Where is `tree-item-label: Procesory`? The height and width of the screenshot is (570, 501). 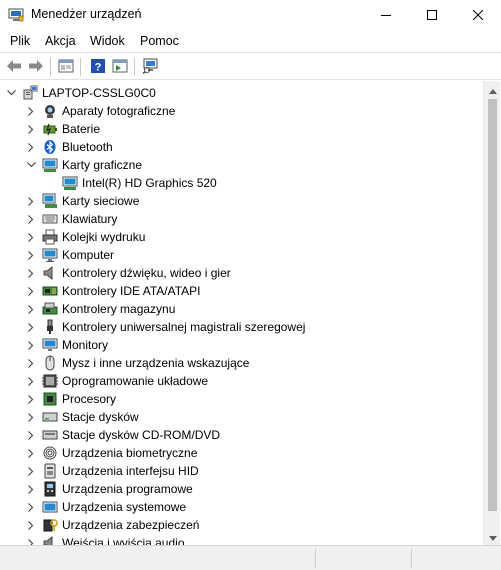
tree-item-label: Procesory is located at coordinates (89, 399).